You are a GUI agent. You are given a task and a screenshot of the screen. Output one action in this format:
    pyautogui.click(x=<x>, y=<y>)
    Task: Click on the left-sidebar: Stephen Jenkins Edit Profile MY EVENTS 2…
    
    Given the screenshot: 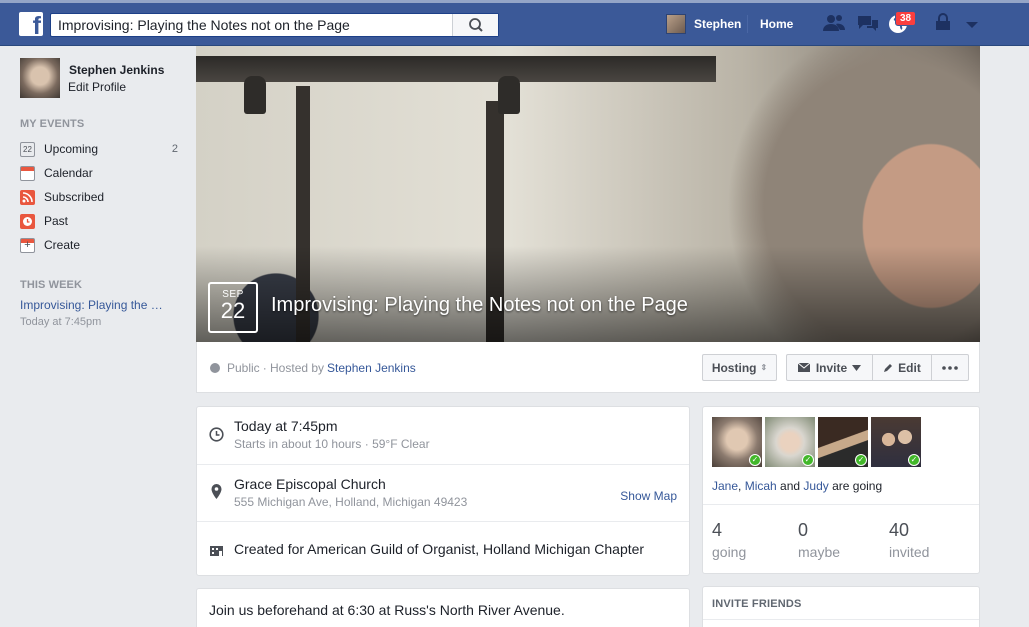 What is the action you would take?
    pyautogui.click(x=102, y=193)
    